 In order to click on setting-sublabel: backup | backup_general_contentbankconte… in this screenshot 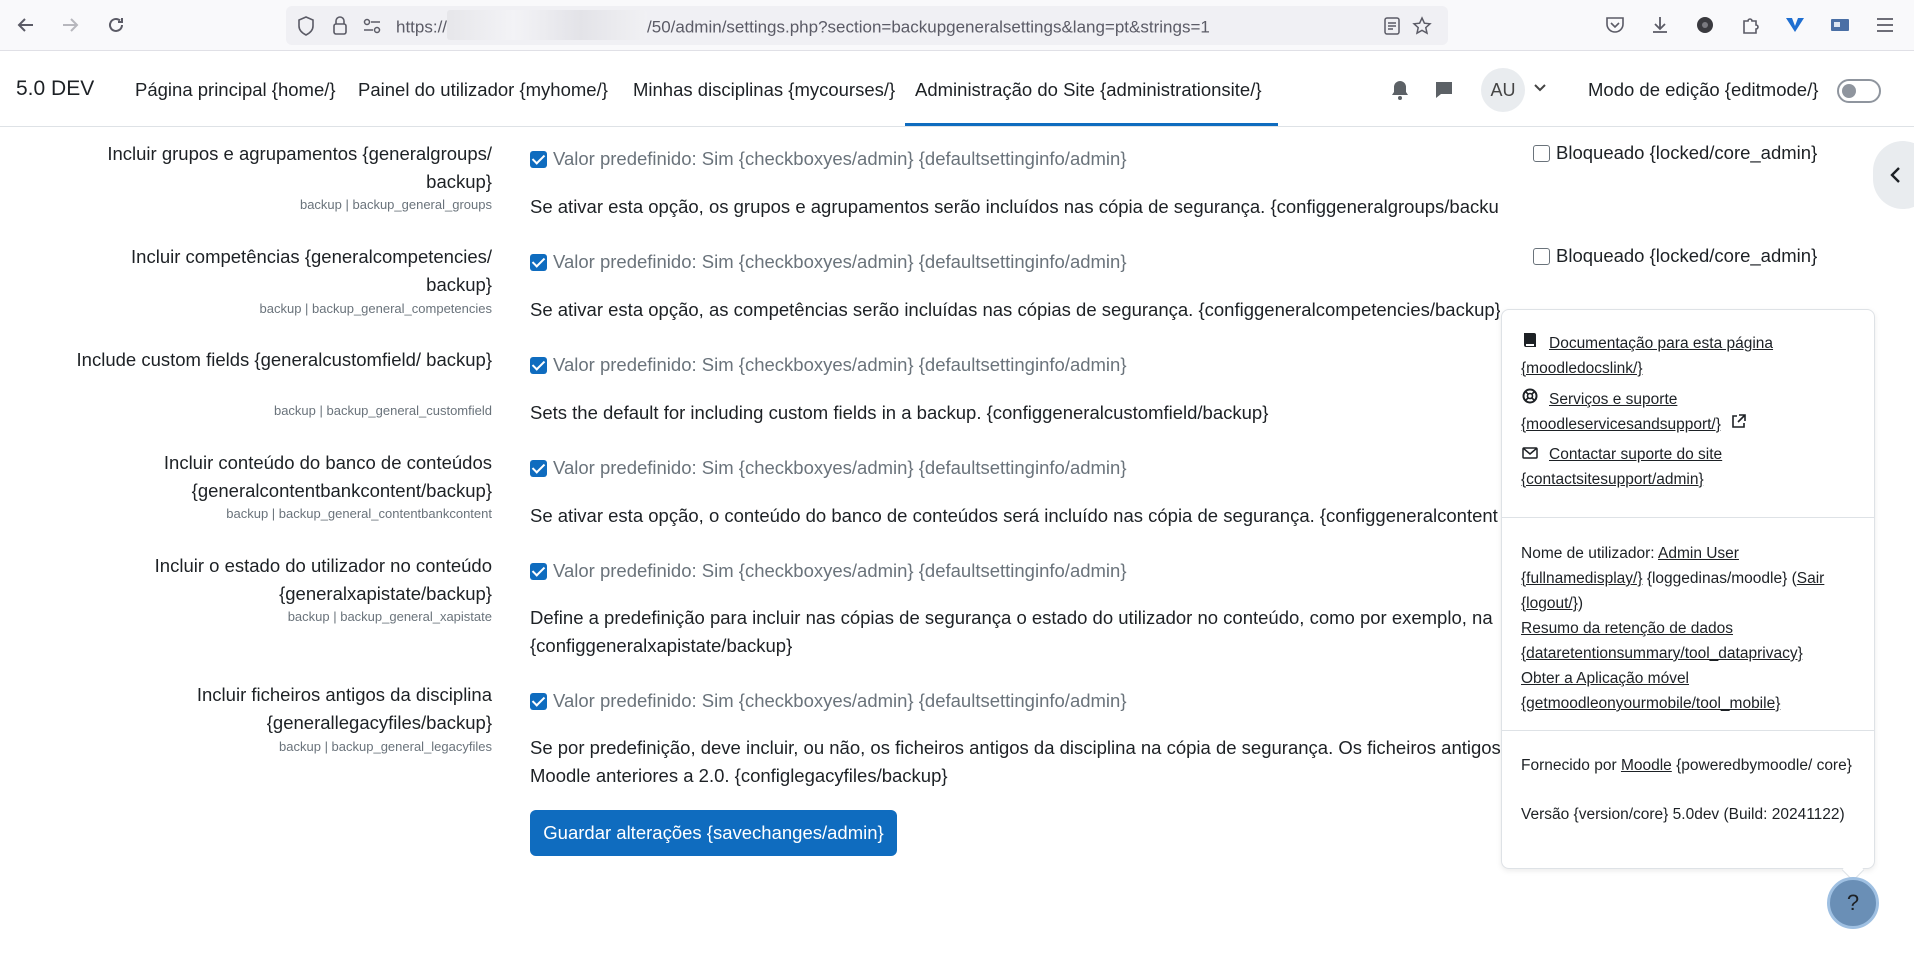, I will do `click(359, 513)`.